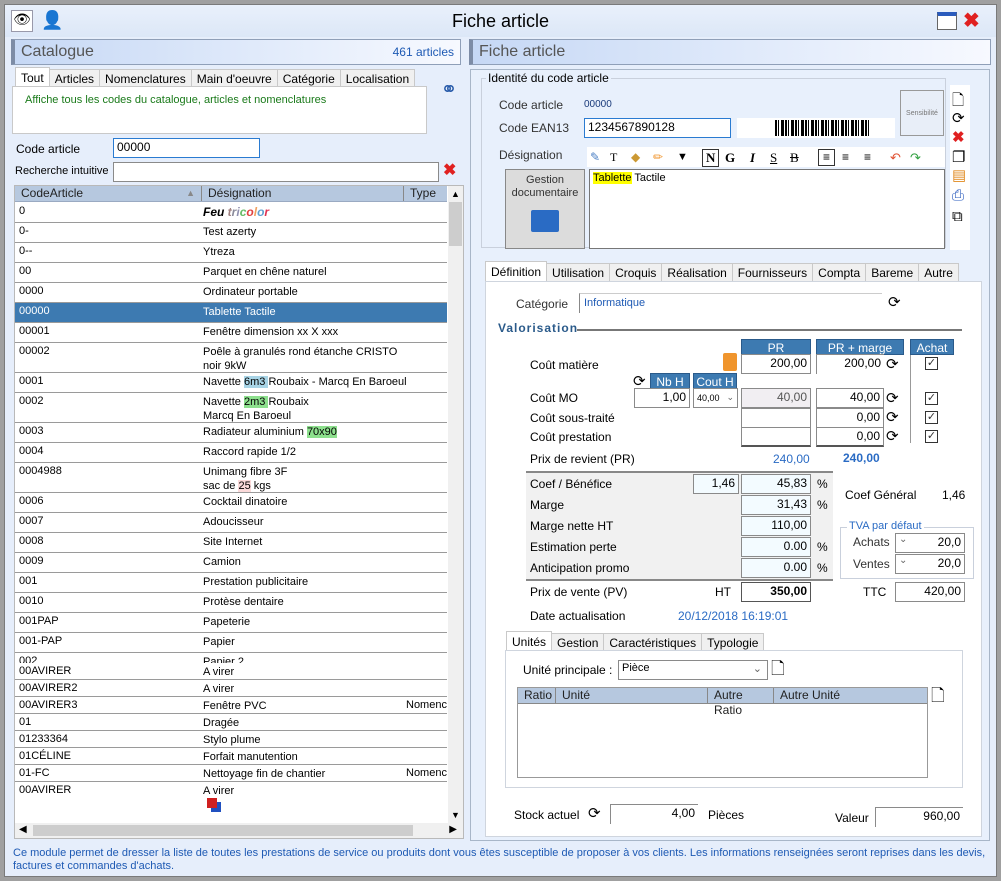 The image size is (1001, 881). I want to click on cout-prestation-achat-checkbox: ✓, so click(931, 436).